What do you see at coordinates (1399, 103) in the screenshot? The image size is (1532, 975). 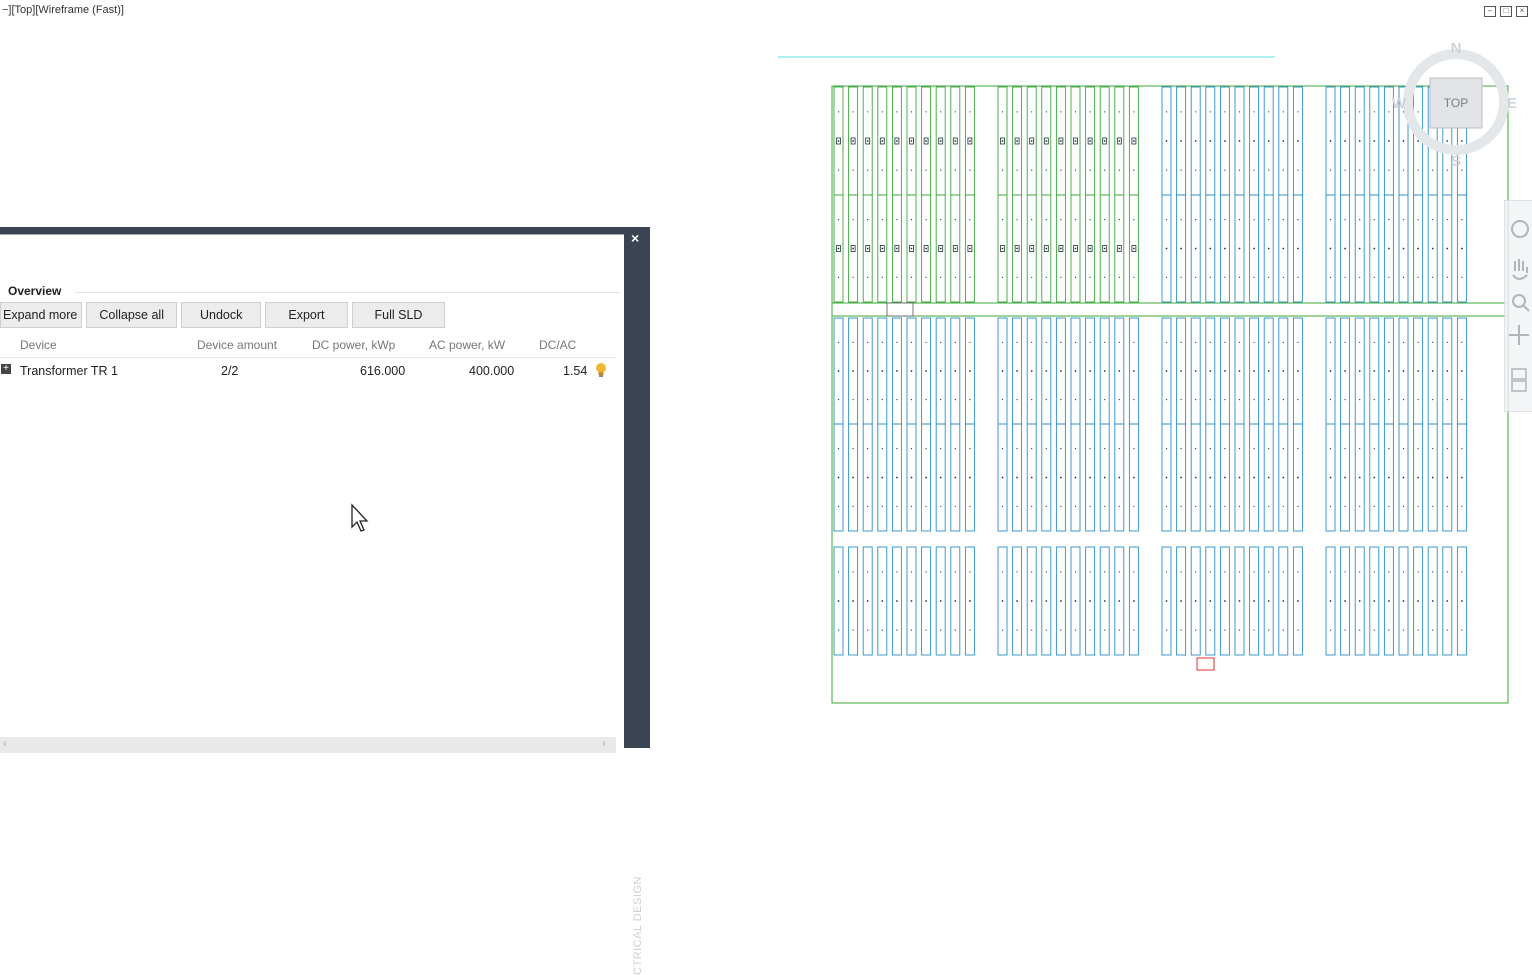 I see `compass-west: W` at bounding box center [1399, 103].